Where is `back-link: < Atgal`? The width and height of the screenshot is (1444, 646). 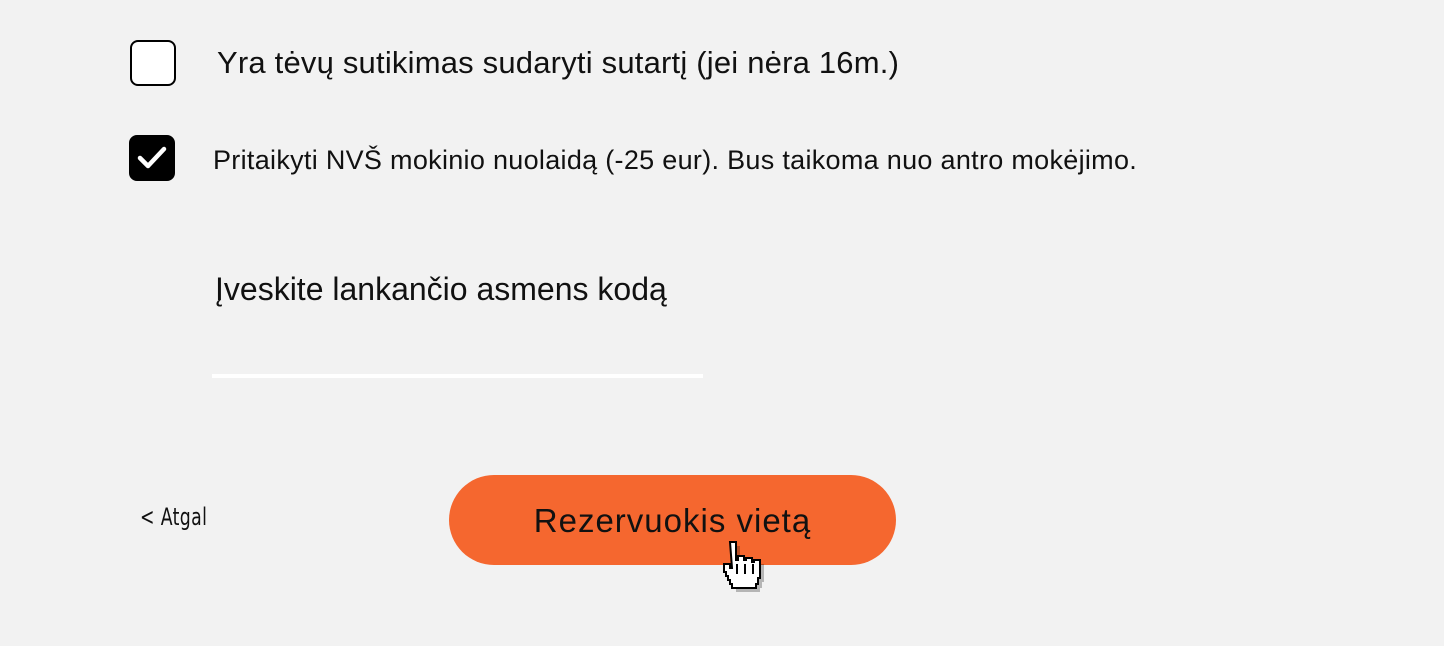 back-link: < Atgal is located at coordinates (173, 517).